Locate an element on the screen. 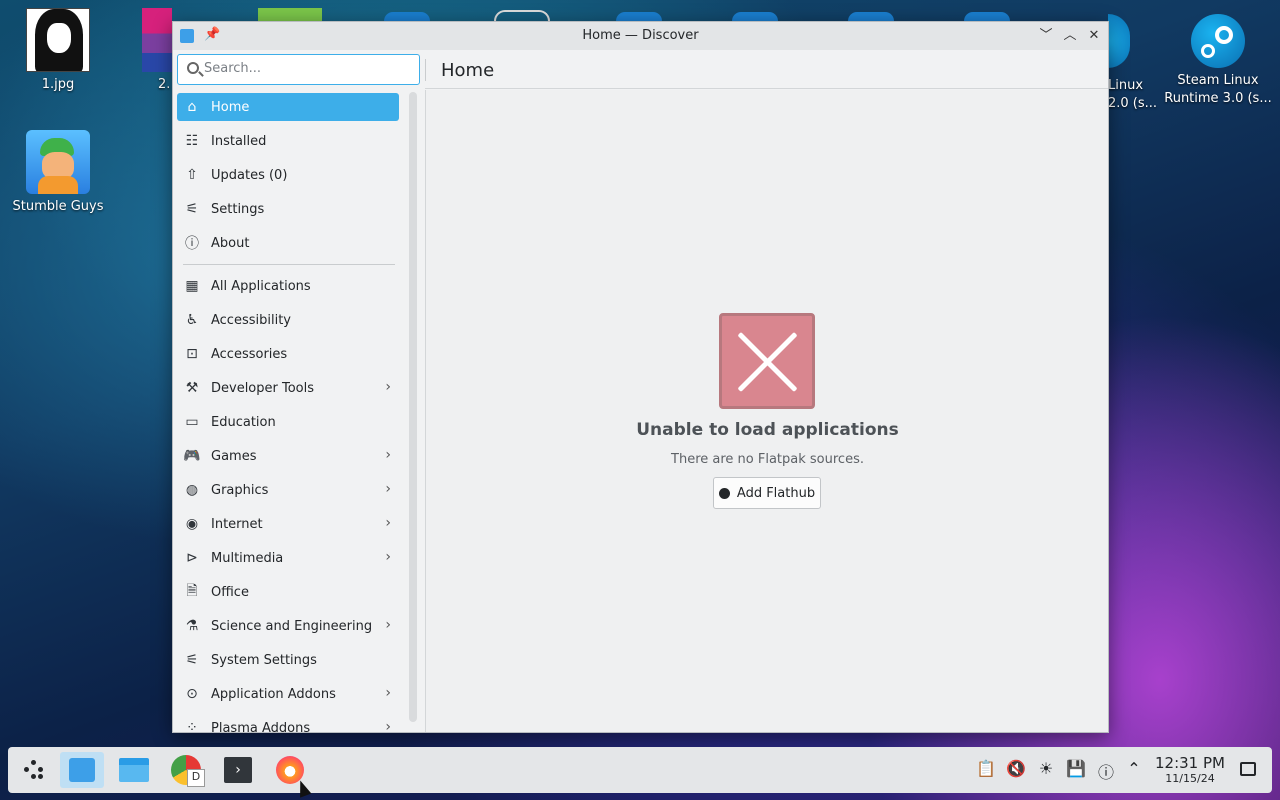 The width and height of the screenshot is (1280, 800). sidebar-item-application-addons: ⊙ Application Addons › is located at coordinates (288, 694).